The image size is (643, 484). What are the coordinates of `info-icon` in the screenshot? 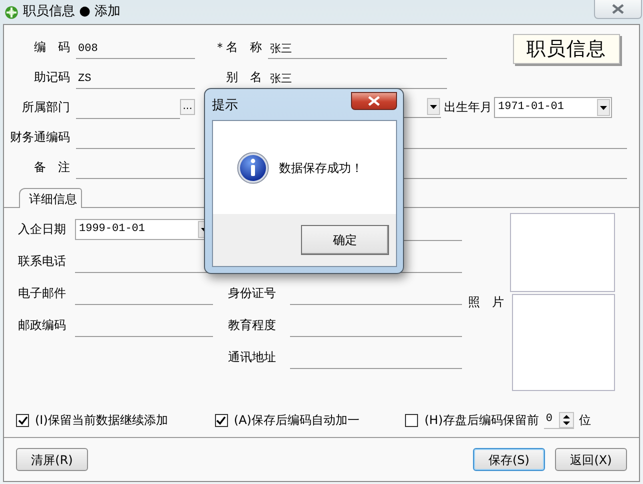 It's located at (253, 168).